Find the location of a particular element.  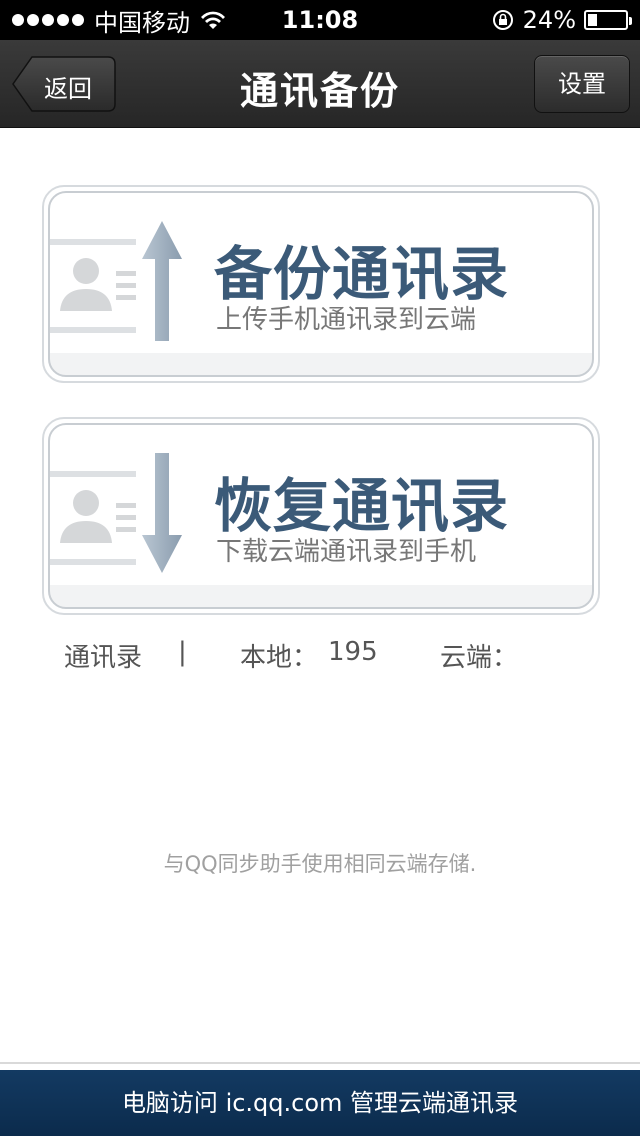

sync-note: 与QQ同步助手使用相同云端存储. is located at coordinates (320, 864).